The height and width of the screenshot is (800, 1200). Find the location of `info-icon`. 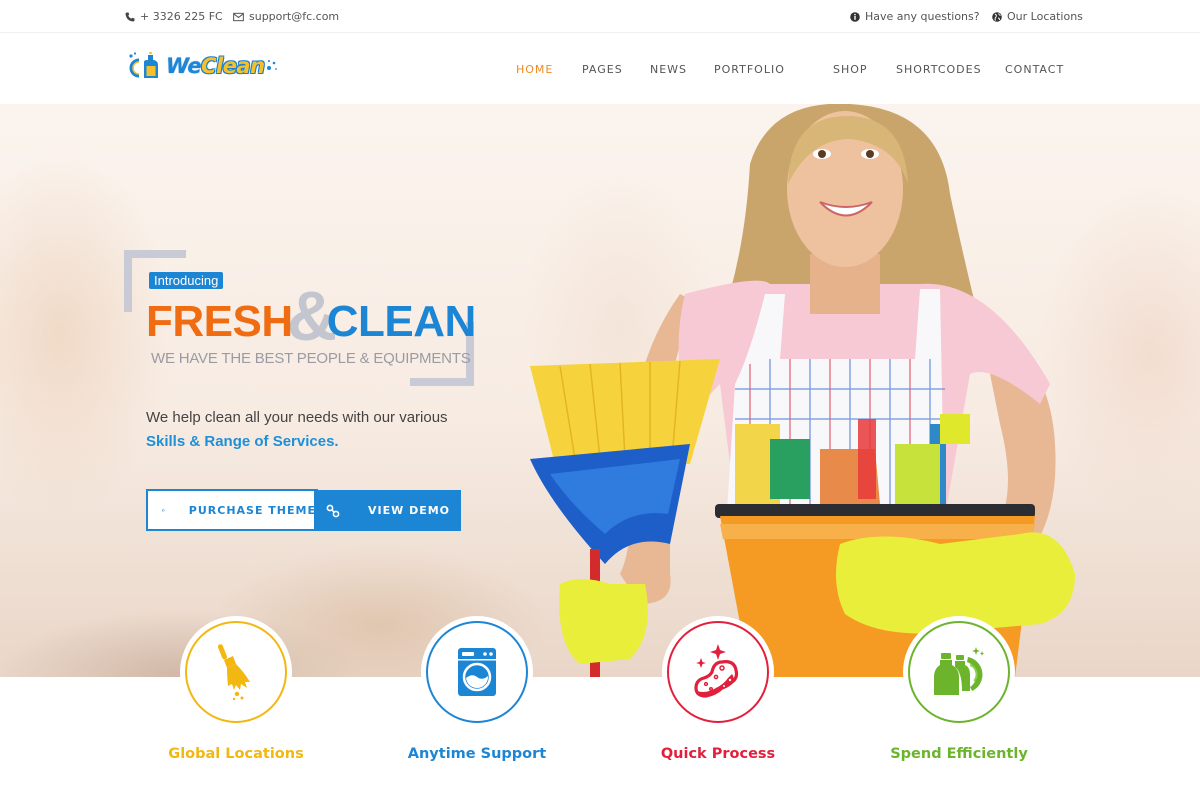

info-icon is located at coordinates (855, 16).